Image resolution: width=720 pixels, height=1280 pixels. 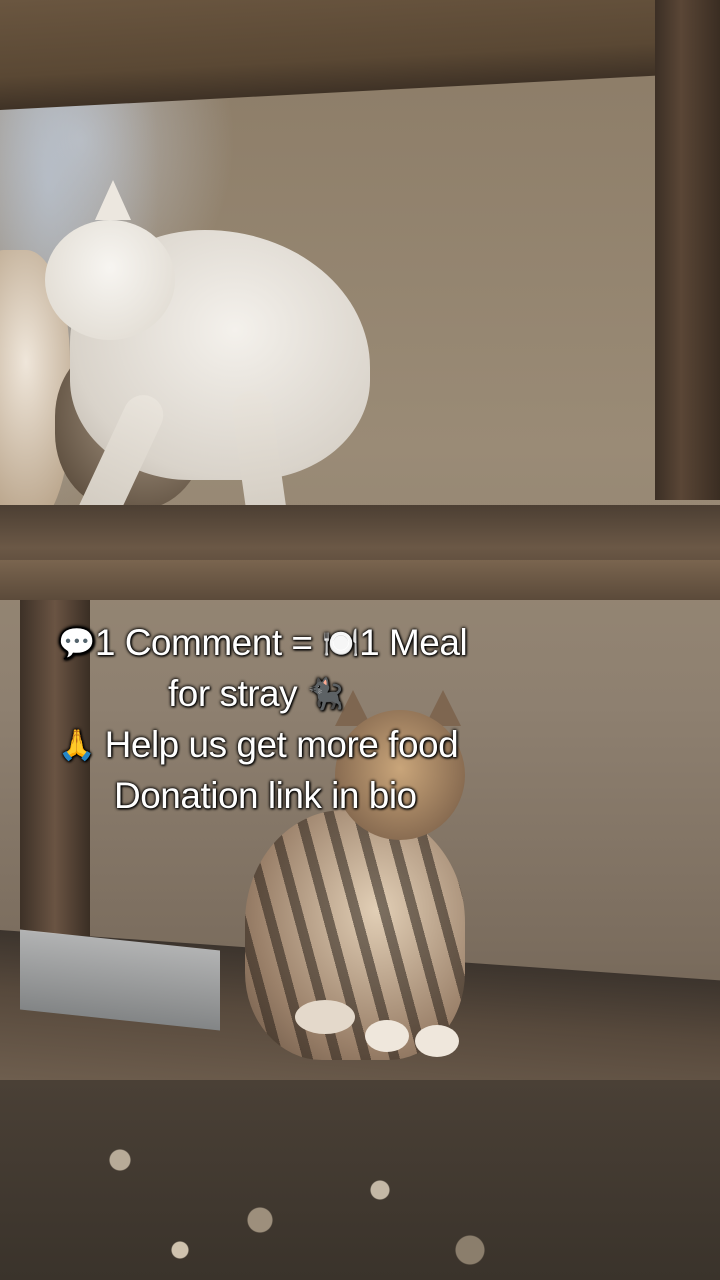 I want to click on caption-text-meal: 1 Meal, so click(x=413, y=642).